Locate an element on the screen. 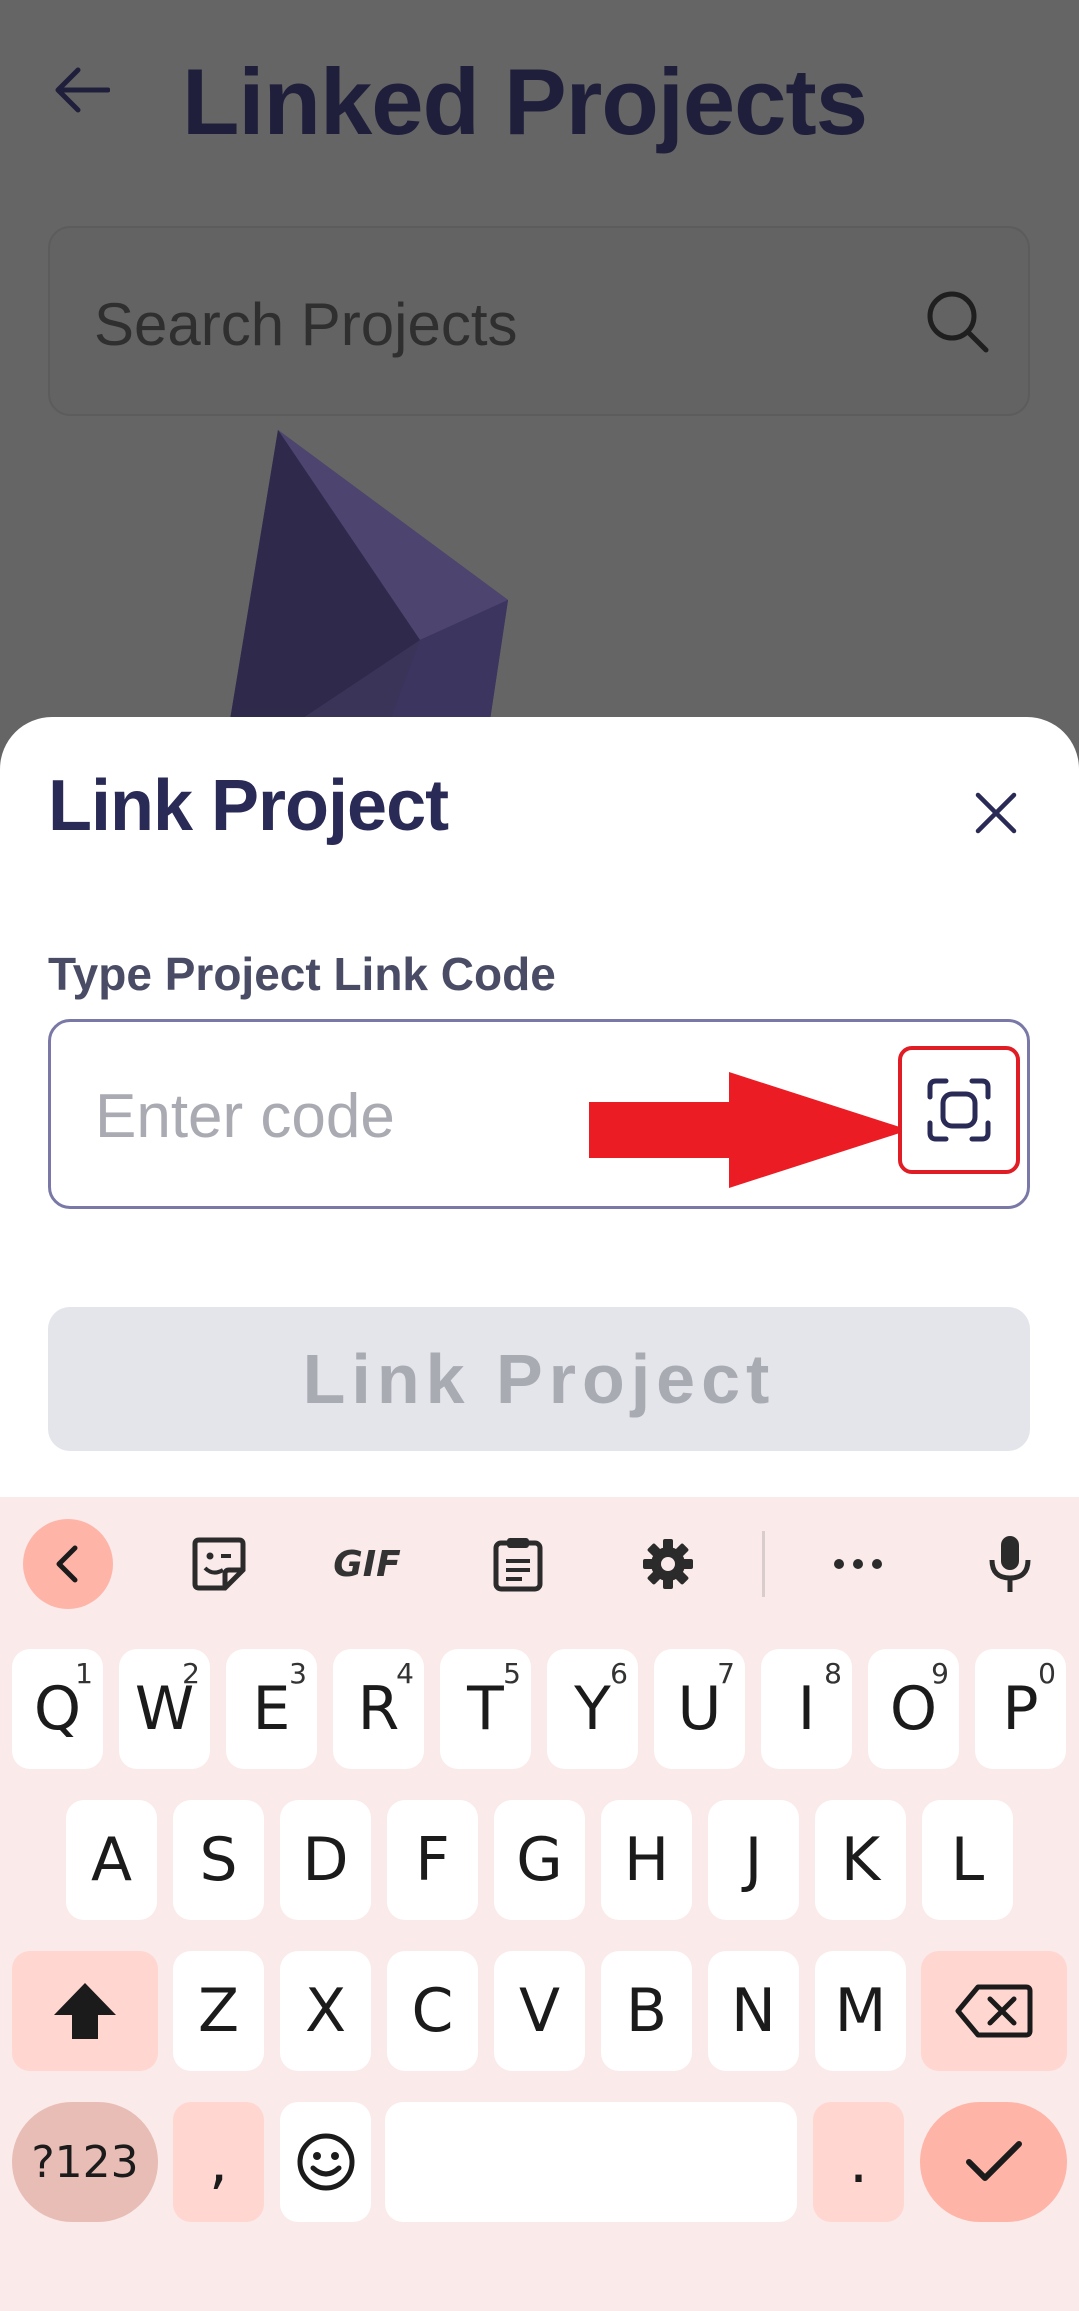 The image size is (1079, 2311). voice-input-button is located at coordinates (1010, 1564).